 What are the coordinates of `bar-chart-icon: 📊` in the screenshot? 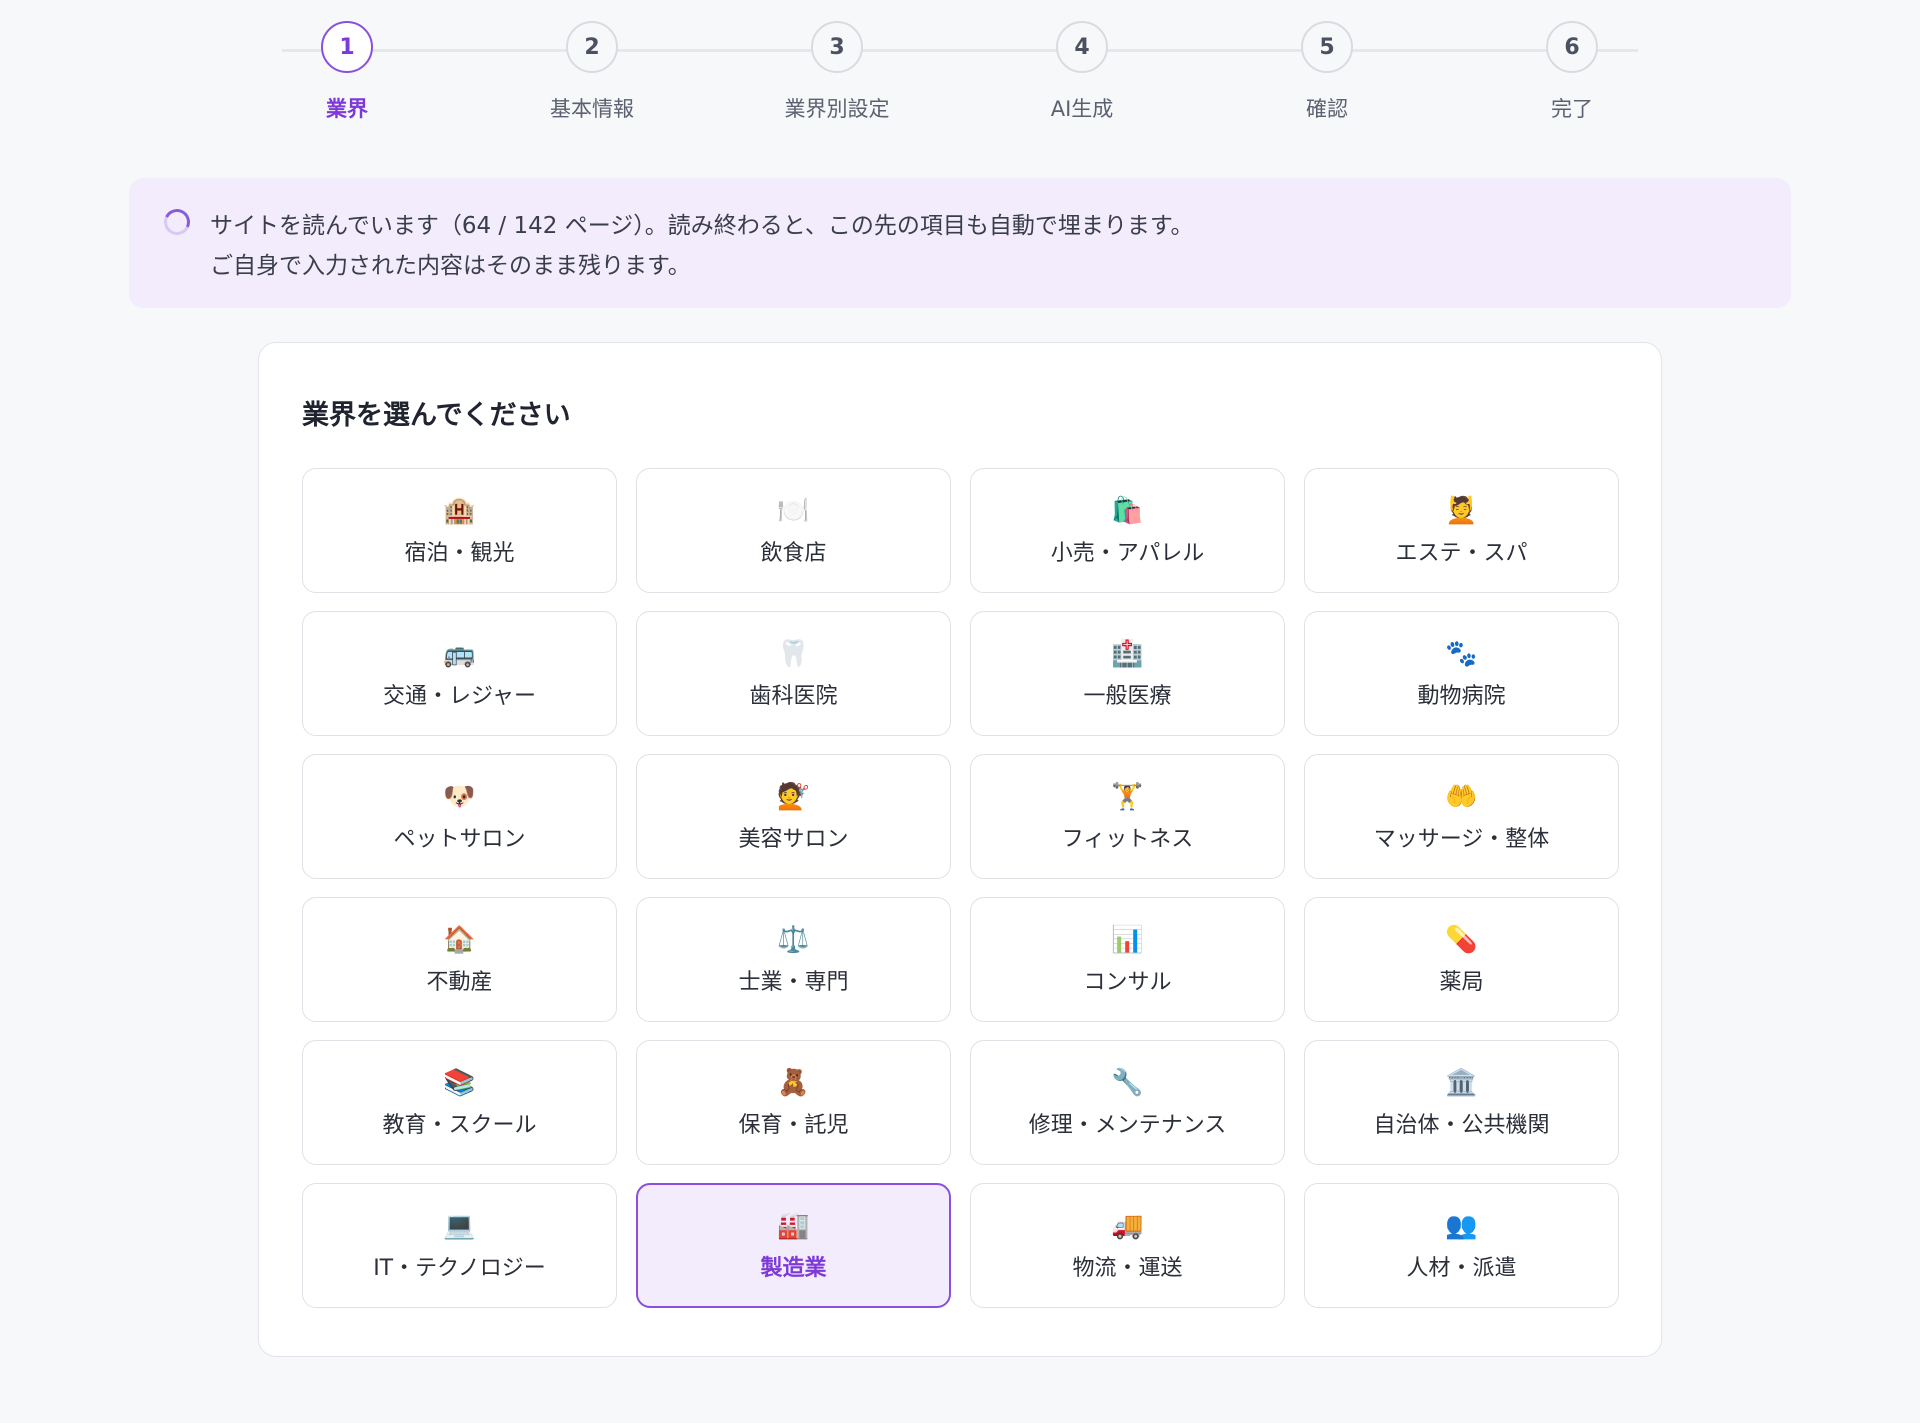 It's located at (1127, 939).